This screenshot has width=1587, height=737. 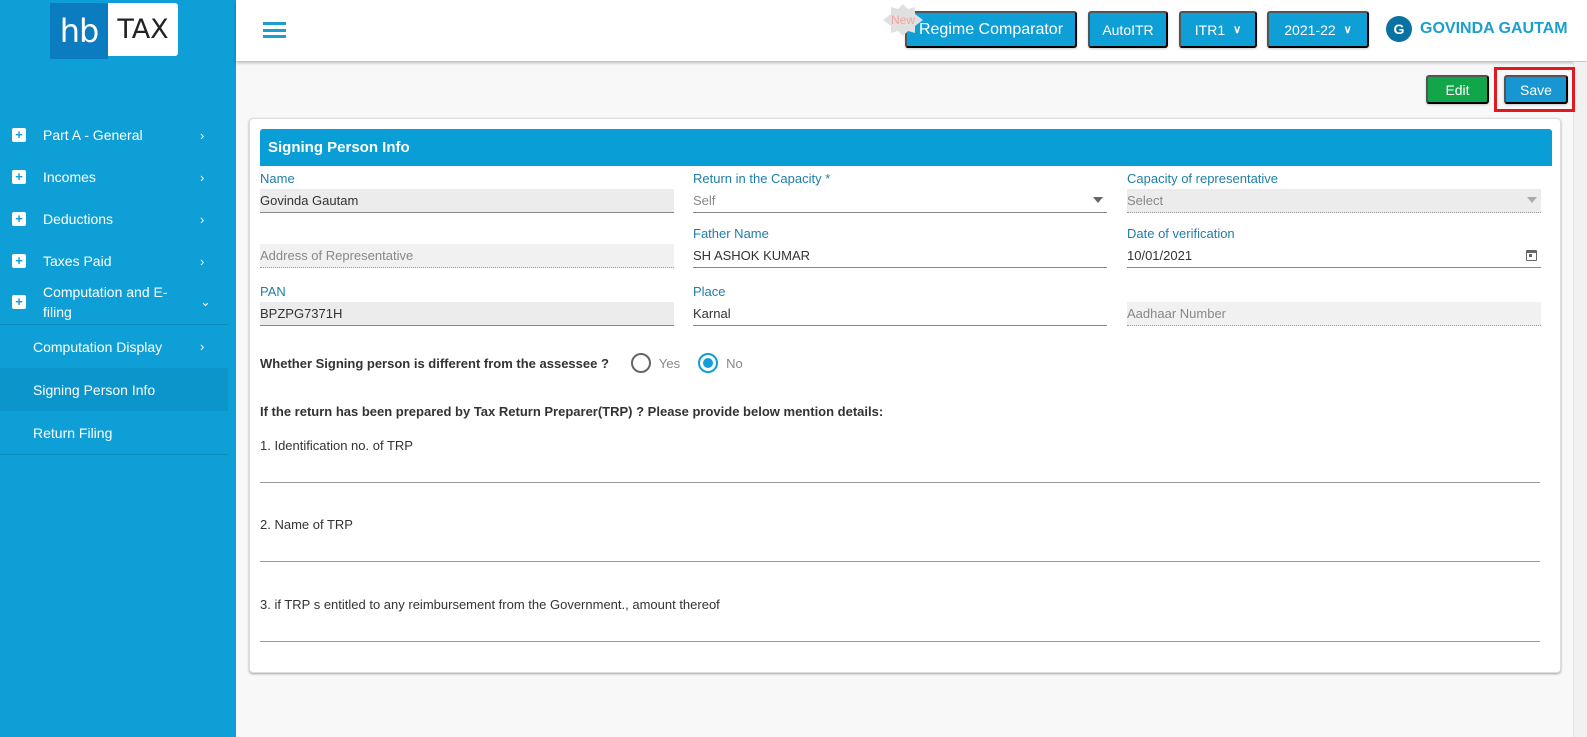 I want to click on scrollbar, so click(x=1580, y=399).